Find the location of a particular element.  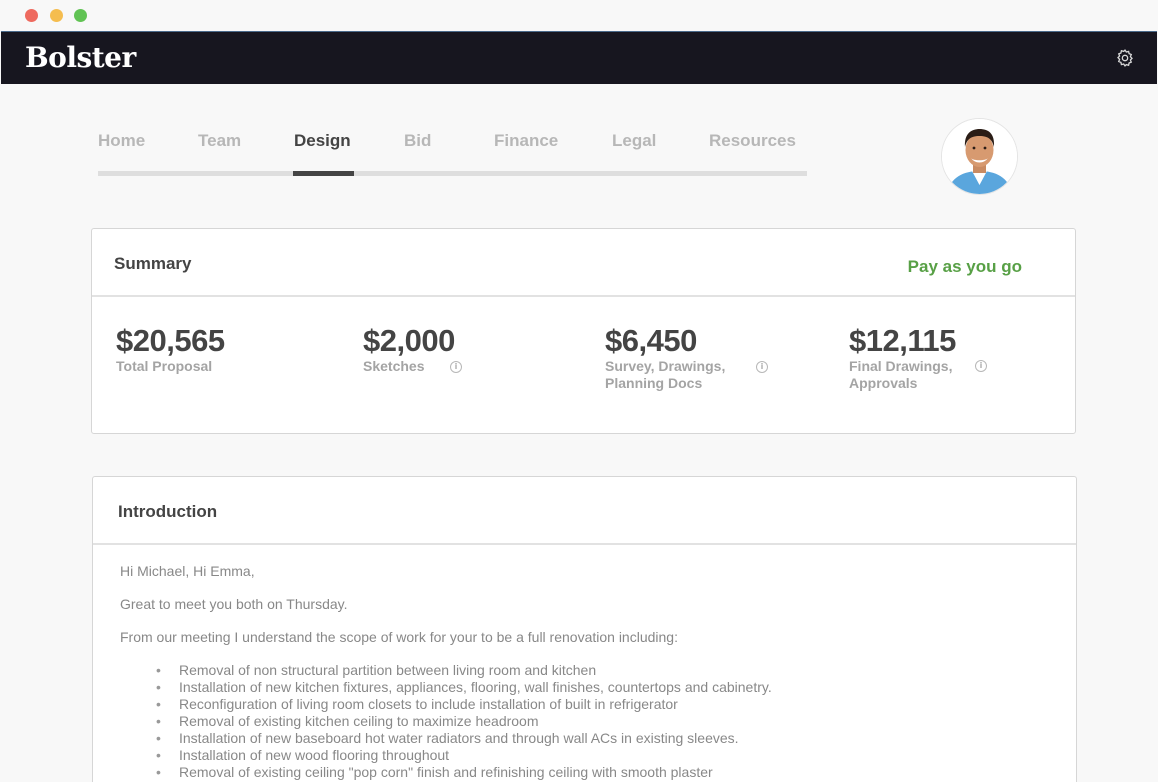

stat-label: Sketches is located at coordinates (394, 366).